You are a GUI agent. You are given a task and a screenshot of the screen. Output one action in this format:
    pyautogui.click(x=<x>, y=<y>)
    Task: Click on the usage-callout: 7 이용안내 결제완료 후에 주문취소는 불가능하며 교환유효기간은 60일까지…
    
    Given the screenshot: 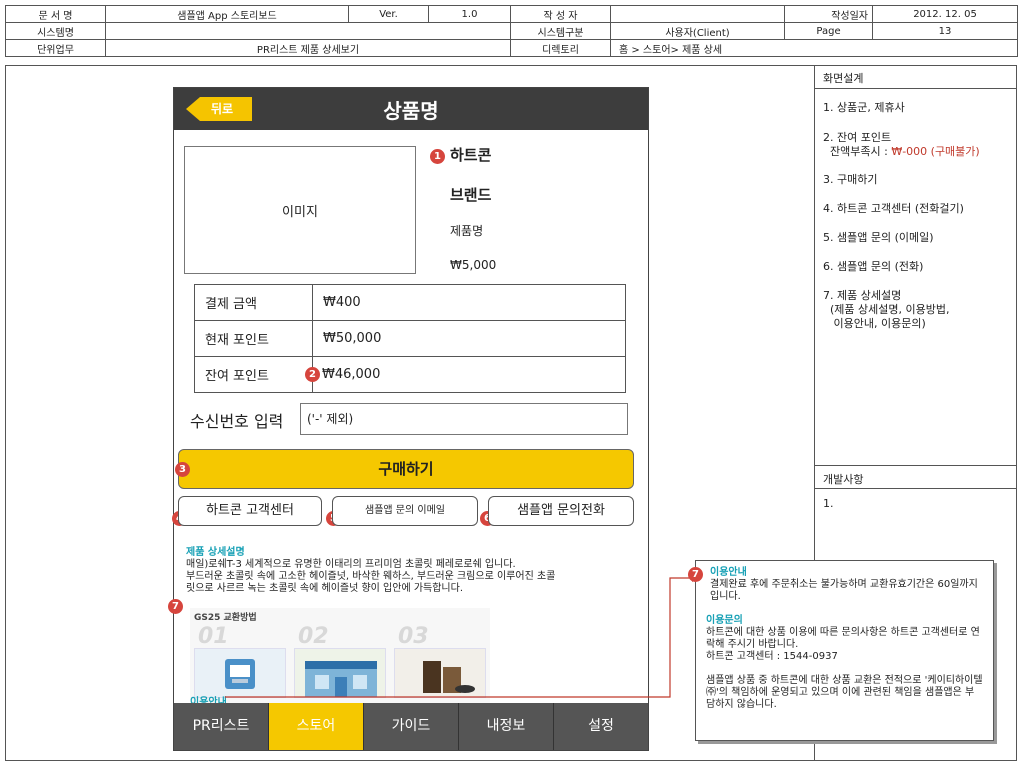 What is the action you would take?
    pyautogui.click(x=841, y=650)
    